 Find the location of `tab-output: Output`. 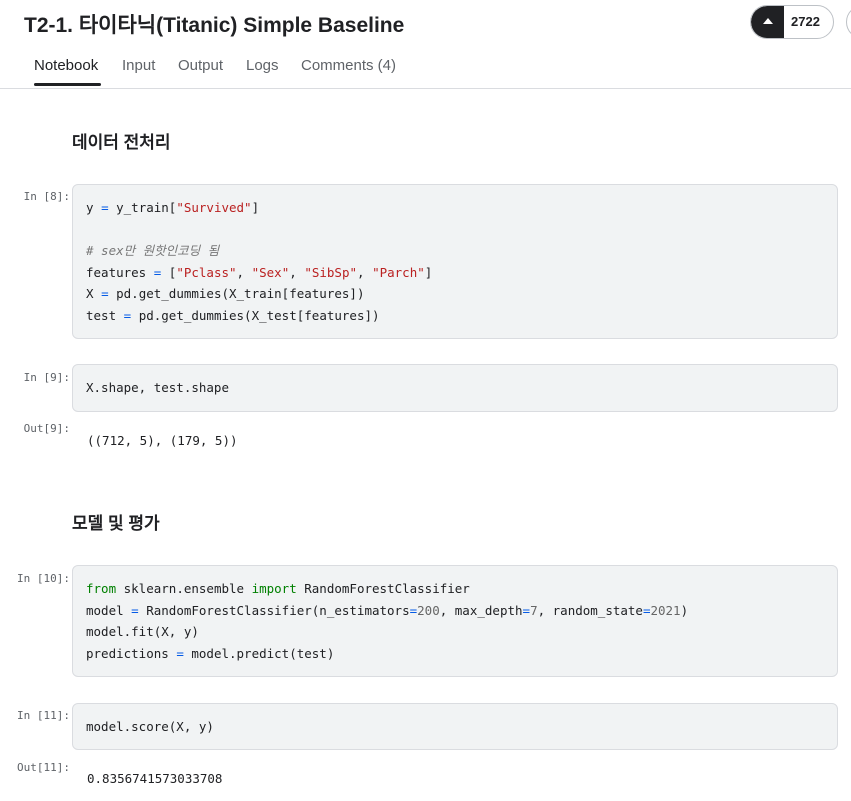

tab-output: Output is located at coordinates (200, 65).